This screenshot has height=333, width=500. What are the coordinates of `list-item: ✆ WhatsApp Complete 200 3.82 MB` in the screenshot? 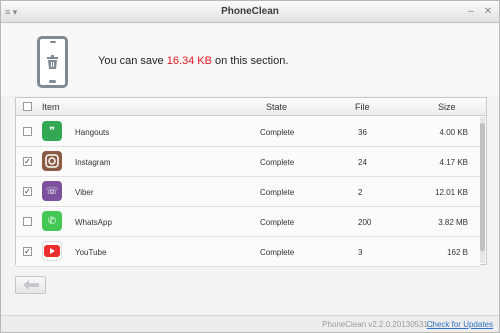 It's located at (248, 222).